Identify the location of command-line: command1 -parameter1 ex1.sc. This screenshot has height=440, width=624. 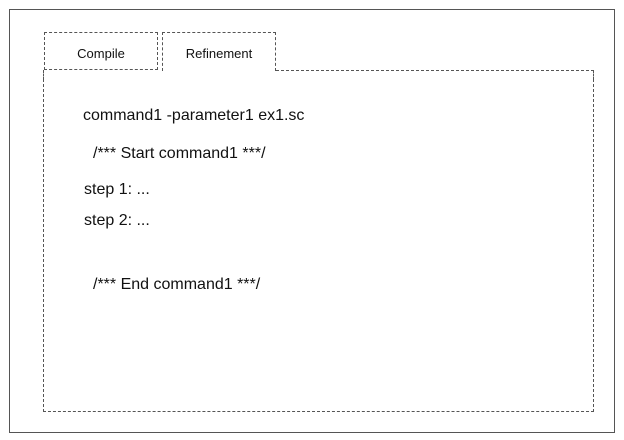
(194, 115).